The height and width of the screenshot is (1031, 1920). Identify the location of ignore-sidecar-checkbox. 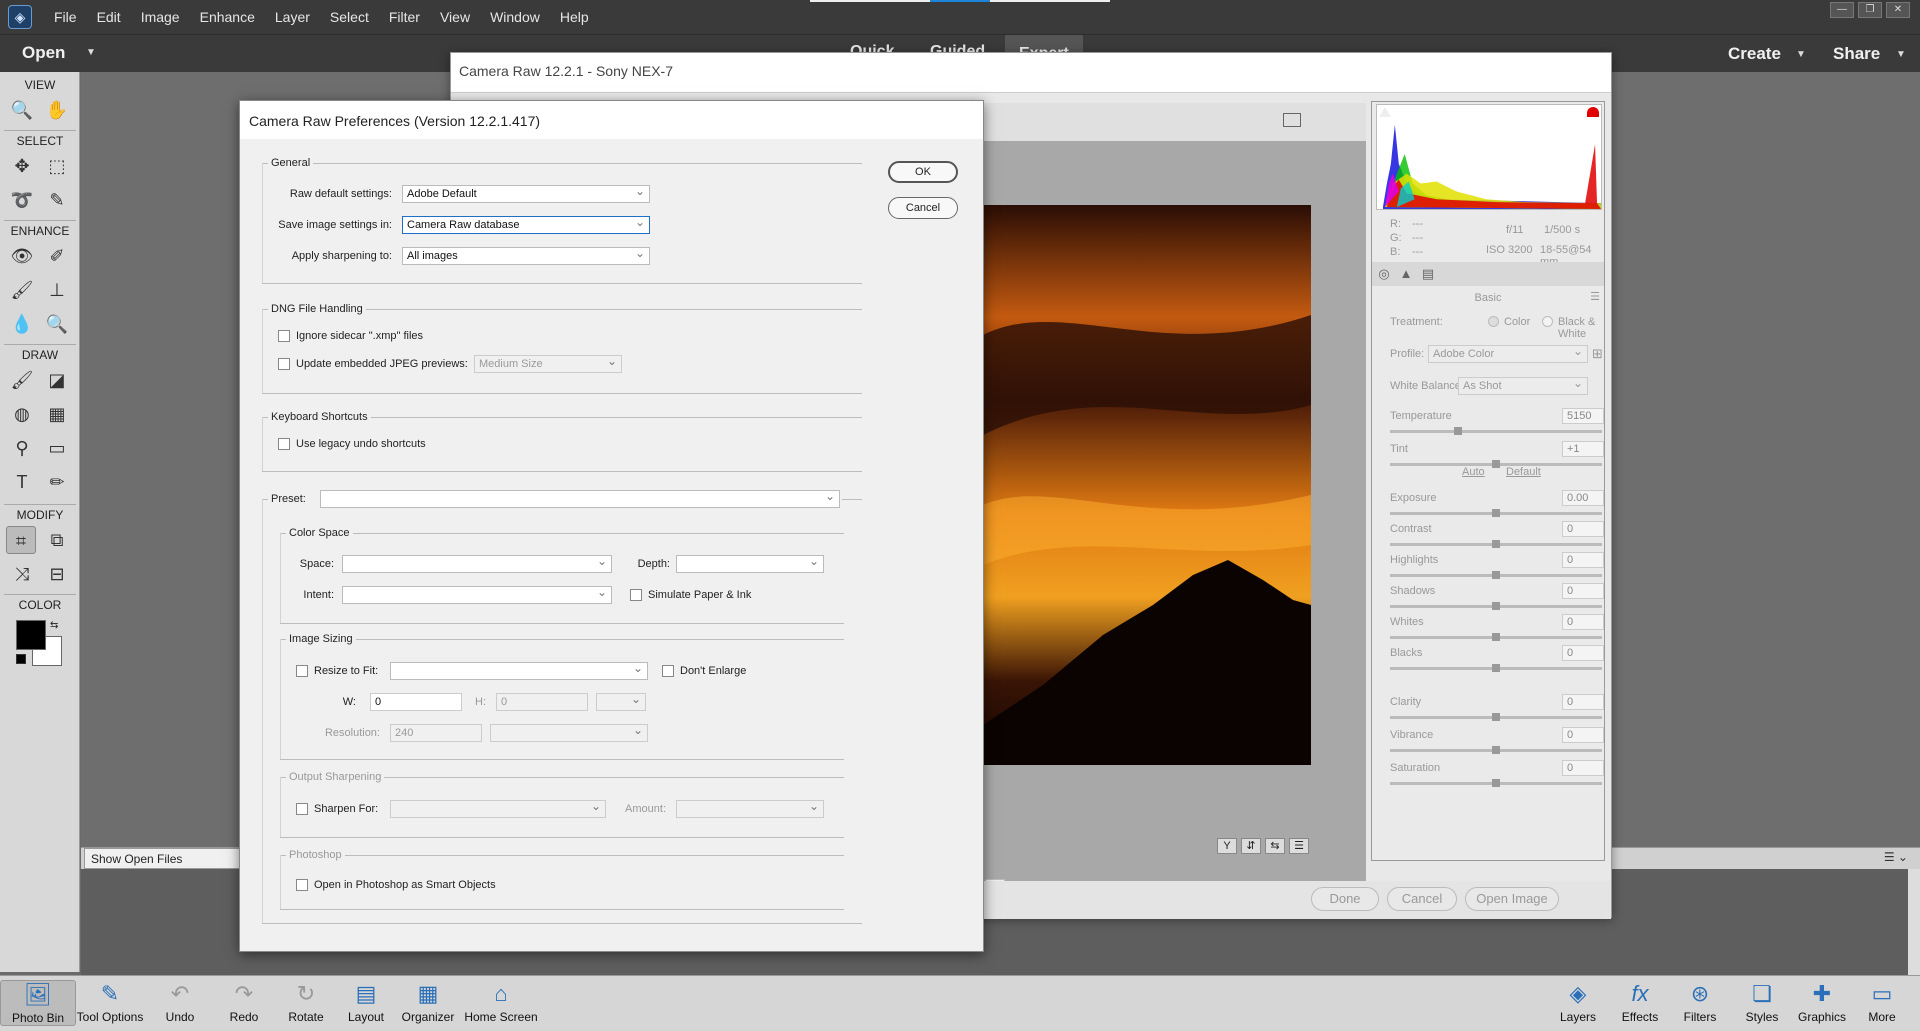
(284, 336).